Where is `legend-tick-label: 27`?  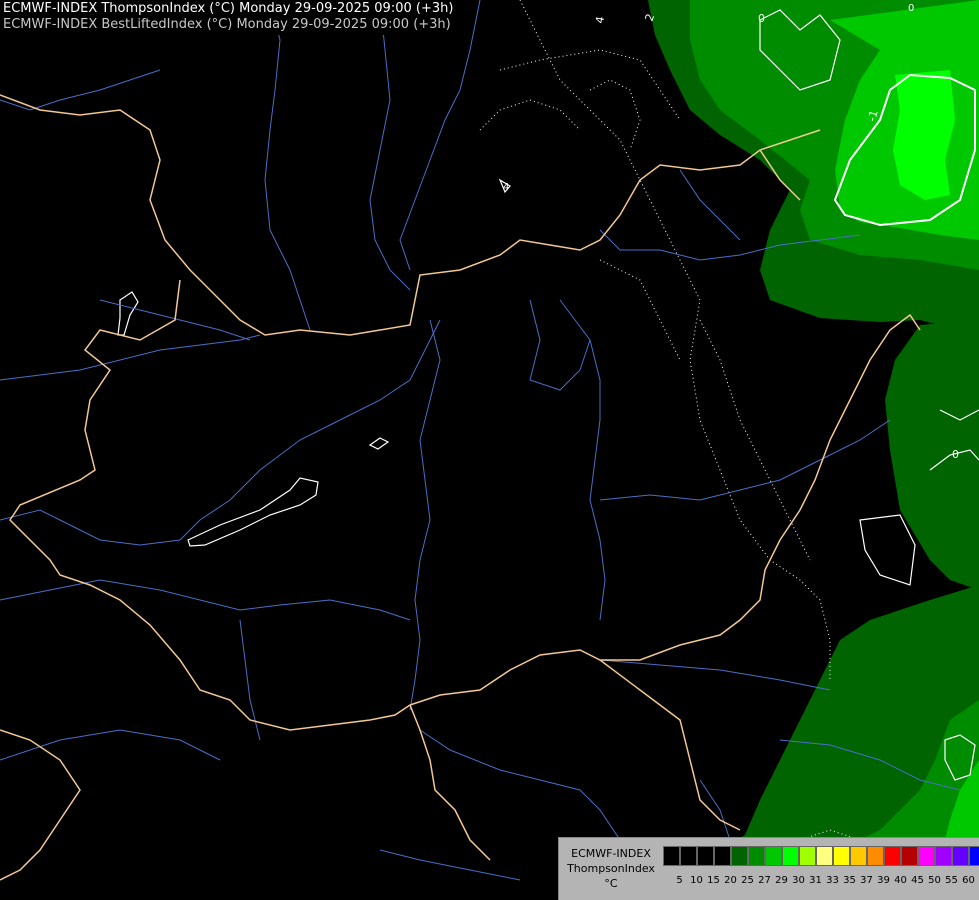 legend-tick-label: 27 is located at coordinates (764, 880).